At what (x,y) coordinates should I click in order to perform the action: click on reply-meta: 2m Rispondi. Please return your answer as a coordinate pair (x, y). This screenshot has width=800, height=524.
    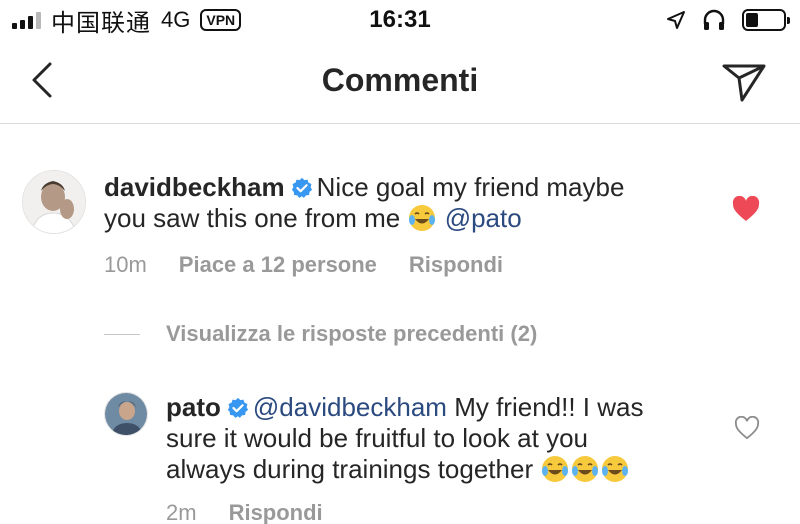
    Looking at the image, I should click on (244, 512).